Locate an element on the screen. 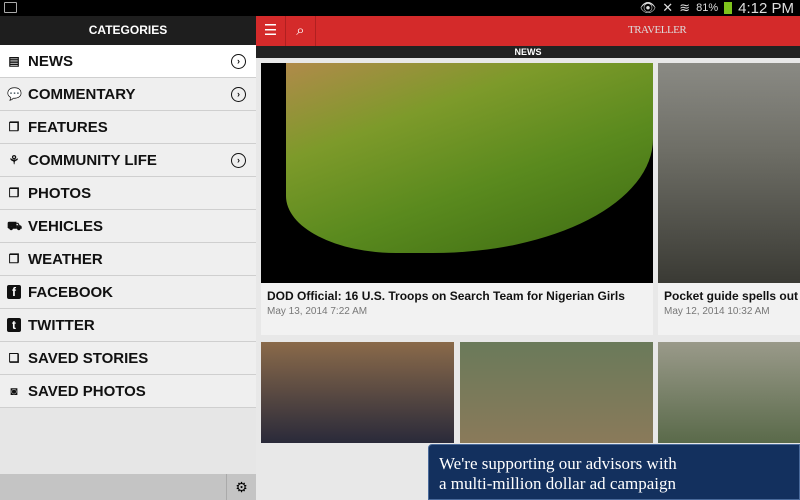 This screenshot has width=800, height=500. wifi-icon: ≋ is located at coordinates (685, 7).